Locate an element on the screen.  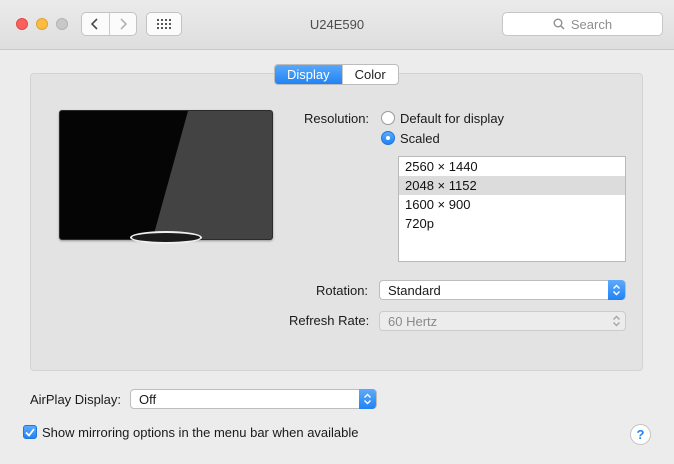
airplay-display-label: AirPlay Display: is located at coordinates (76, 399).